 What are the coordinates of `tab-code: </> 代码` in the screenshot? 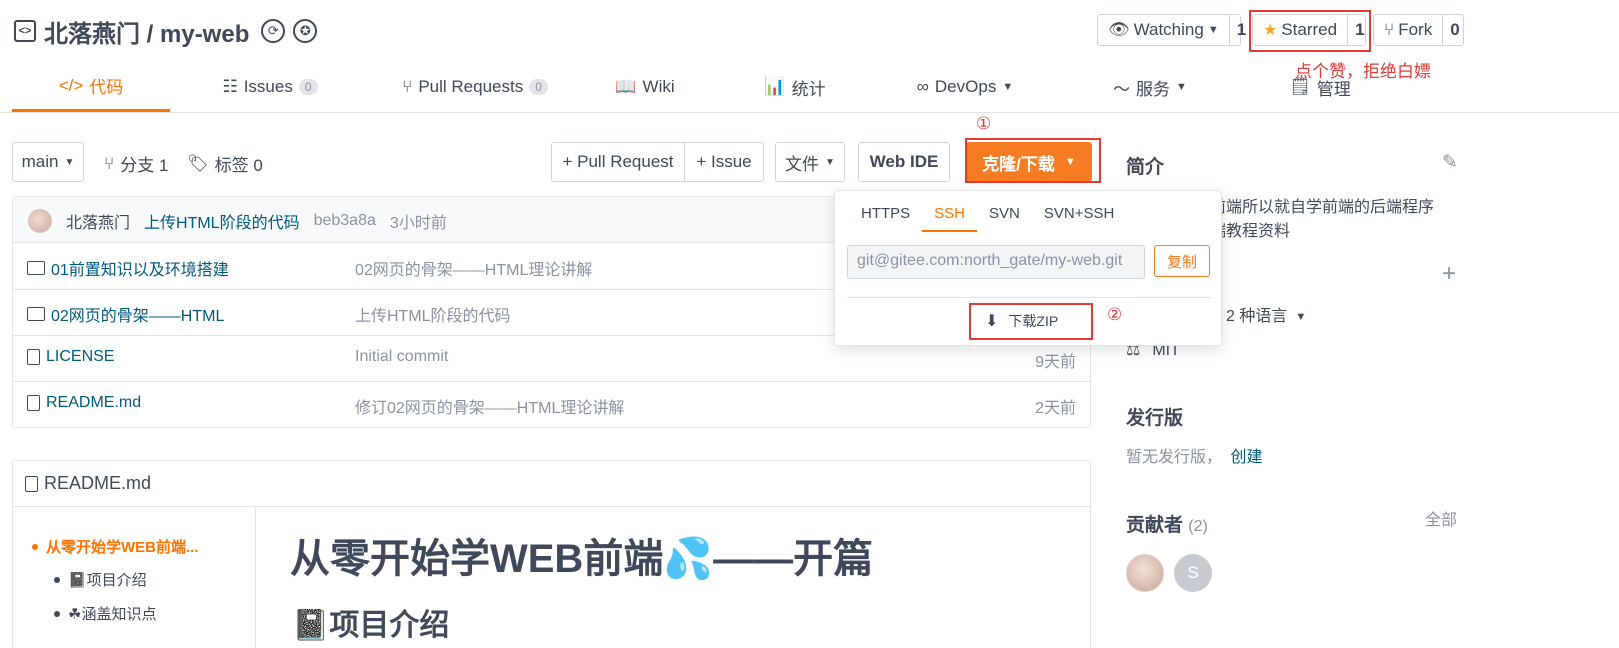 It's located at (91, 87).